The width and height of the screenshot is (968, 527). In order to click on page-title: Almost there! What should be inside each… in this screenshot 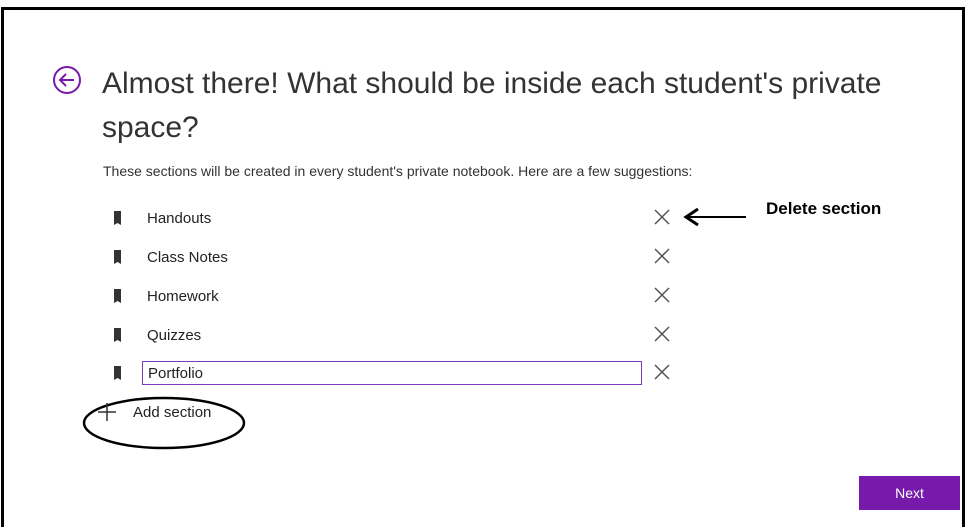, I will do `click(492, 105)`.